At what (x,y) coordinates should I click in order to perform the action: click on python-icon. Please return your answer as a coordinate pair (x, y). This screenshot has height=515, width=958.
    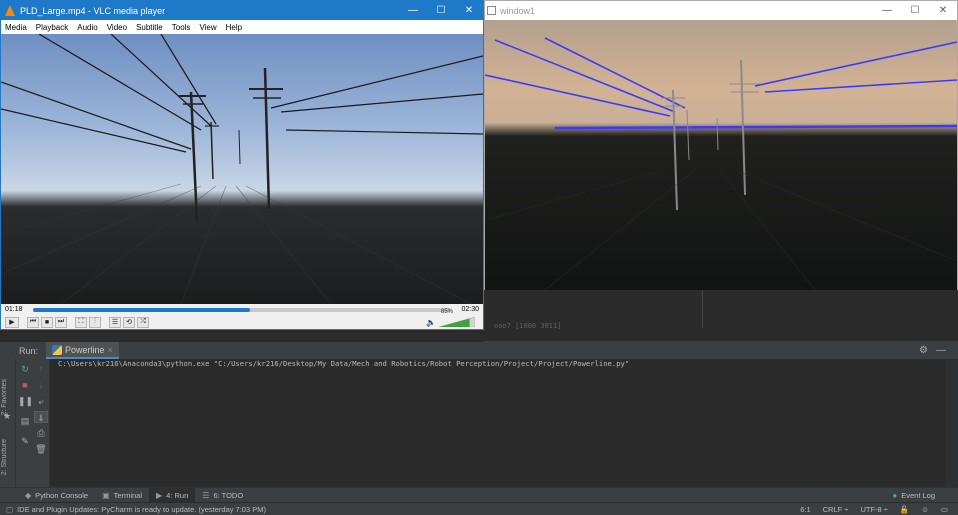
    Looking at the image, I should click on (57, 349).